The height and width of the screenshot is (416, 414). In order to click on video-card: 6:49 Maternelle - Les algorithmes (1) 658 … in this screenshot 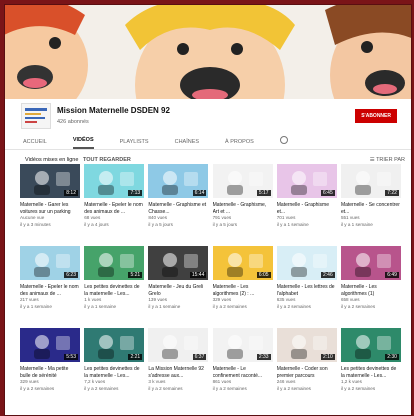, I will do `click(370, 286)`.